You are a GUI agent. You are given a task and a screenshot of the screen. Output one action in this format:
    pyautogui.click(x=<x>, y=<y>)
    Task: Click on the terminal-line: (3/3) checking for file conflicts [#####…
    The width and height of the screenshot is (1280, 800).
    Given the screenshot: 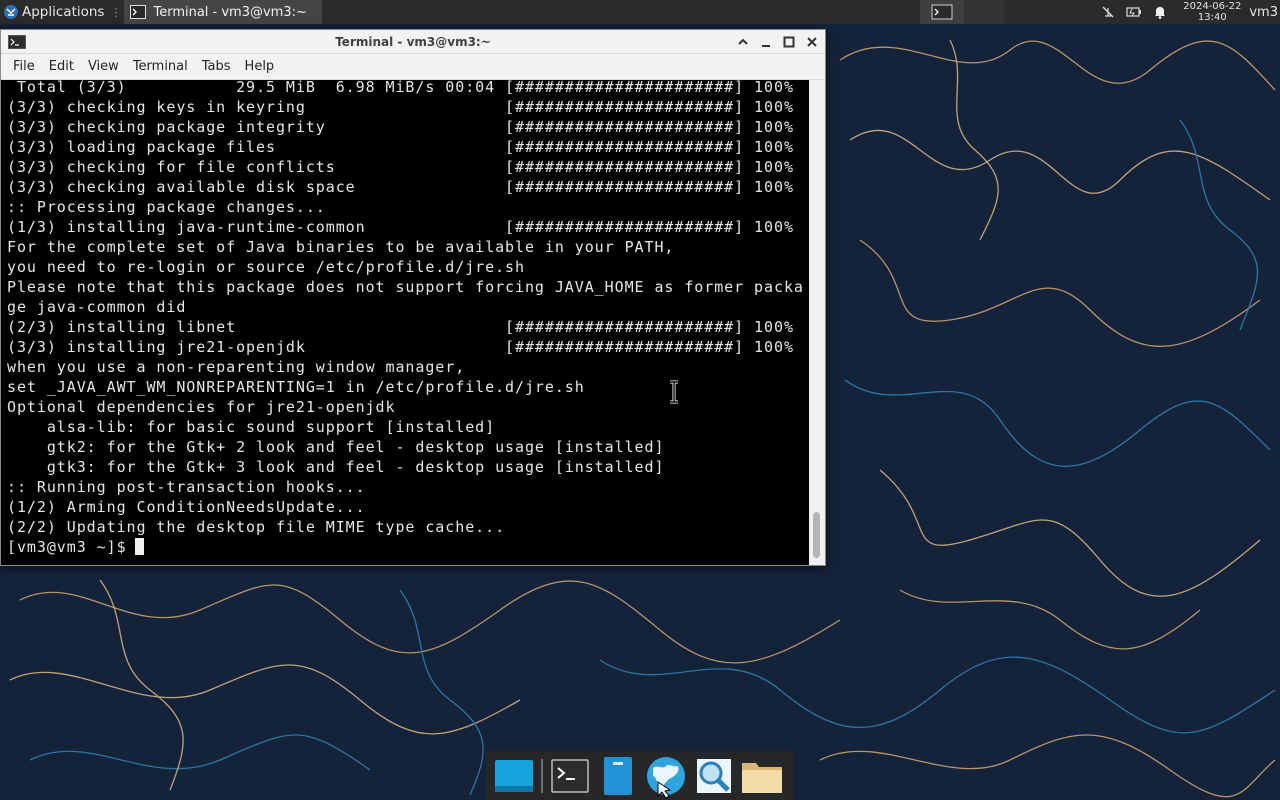 What is the action you would take?
    pyautogui.click(x=400, y=167)
    